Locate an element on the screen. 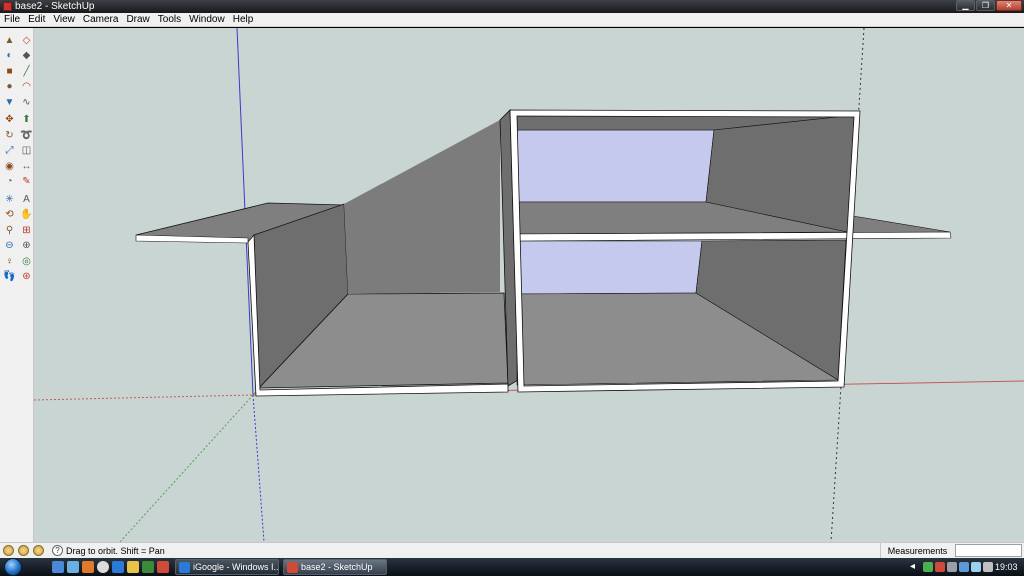  push-pull-tool-button: ⬆ is located at coordinates (26, 121).